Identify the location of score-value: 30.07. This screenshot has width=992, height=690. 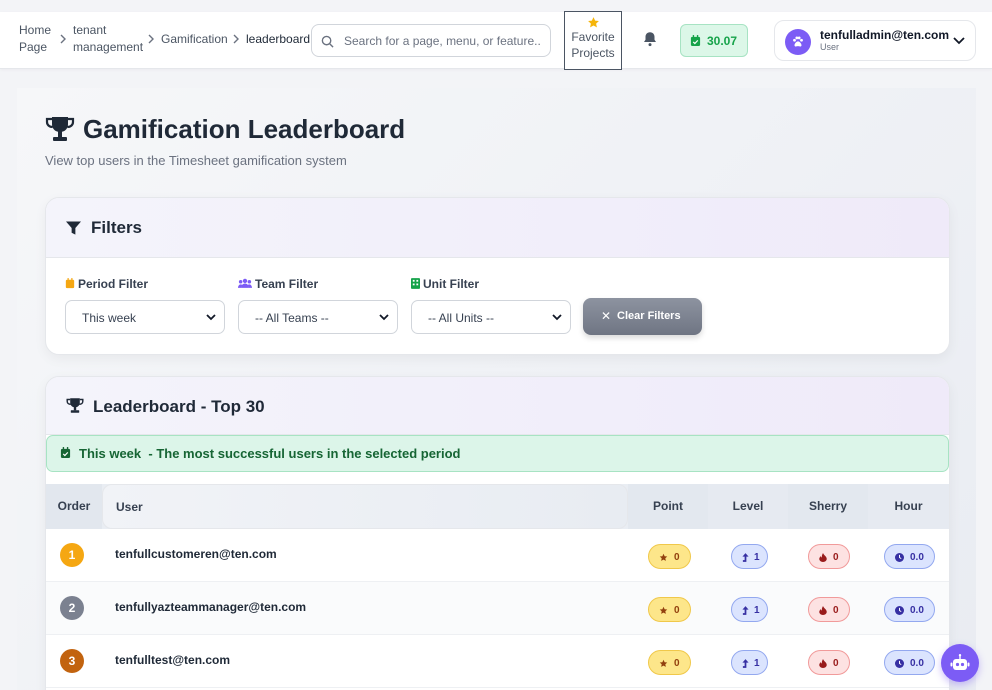
(722, 41).